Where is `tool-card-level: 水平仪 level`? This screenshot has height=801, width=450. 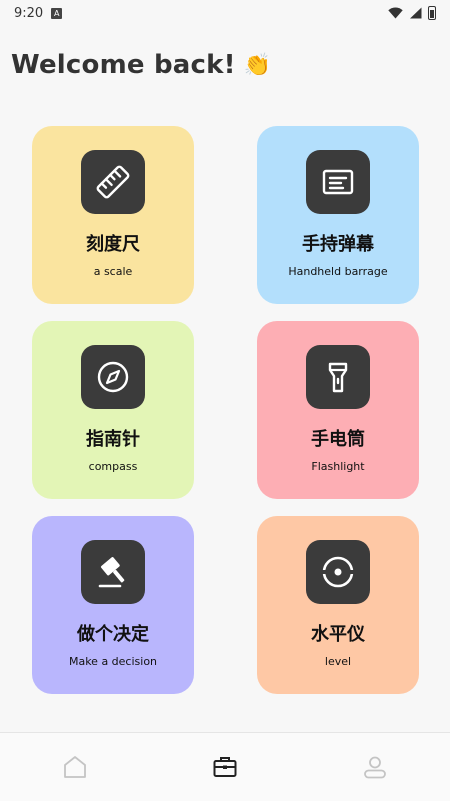
tool-card-level: 水平仪 level is located at coordinates (338, 605).